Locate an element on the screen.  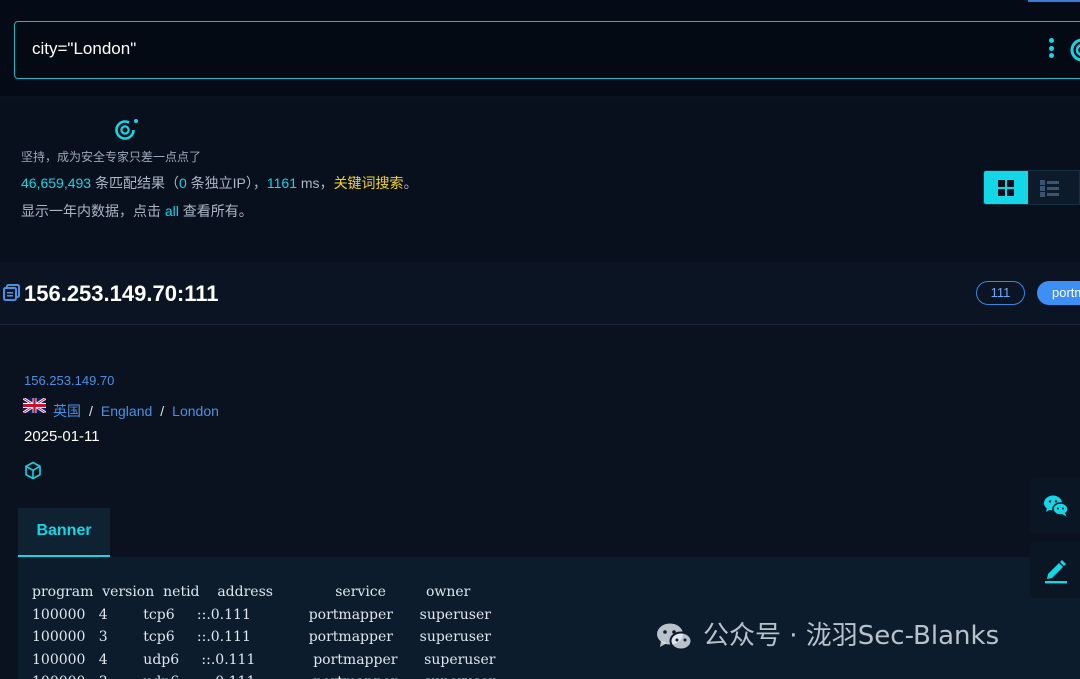
protocol-tag: portmapper is located at coordinates (1058, 293).